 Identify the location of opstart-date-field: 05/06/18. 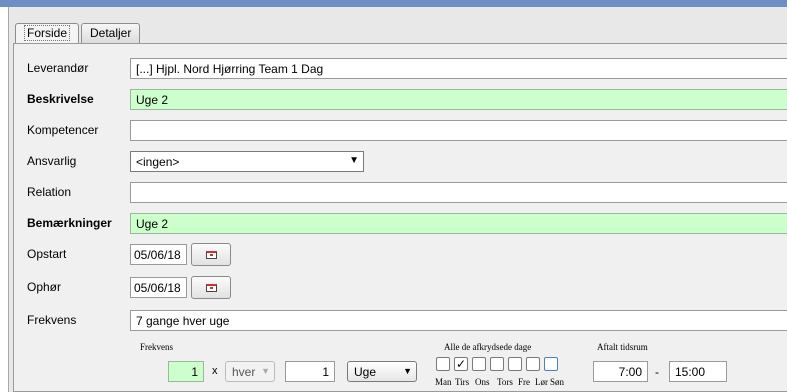
(158, 254).